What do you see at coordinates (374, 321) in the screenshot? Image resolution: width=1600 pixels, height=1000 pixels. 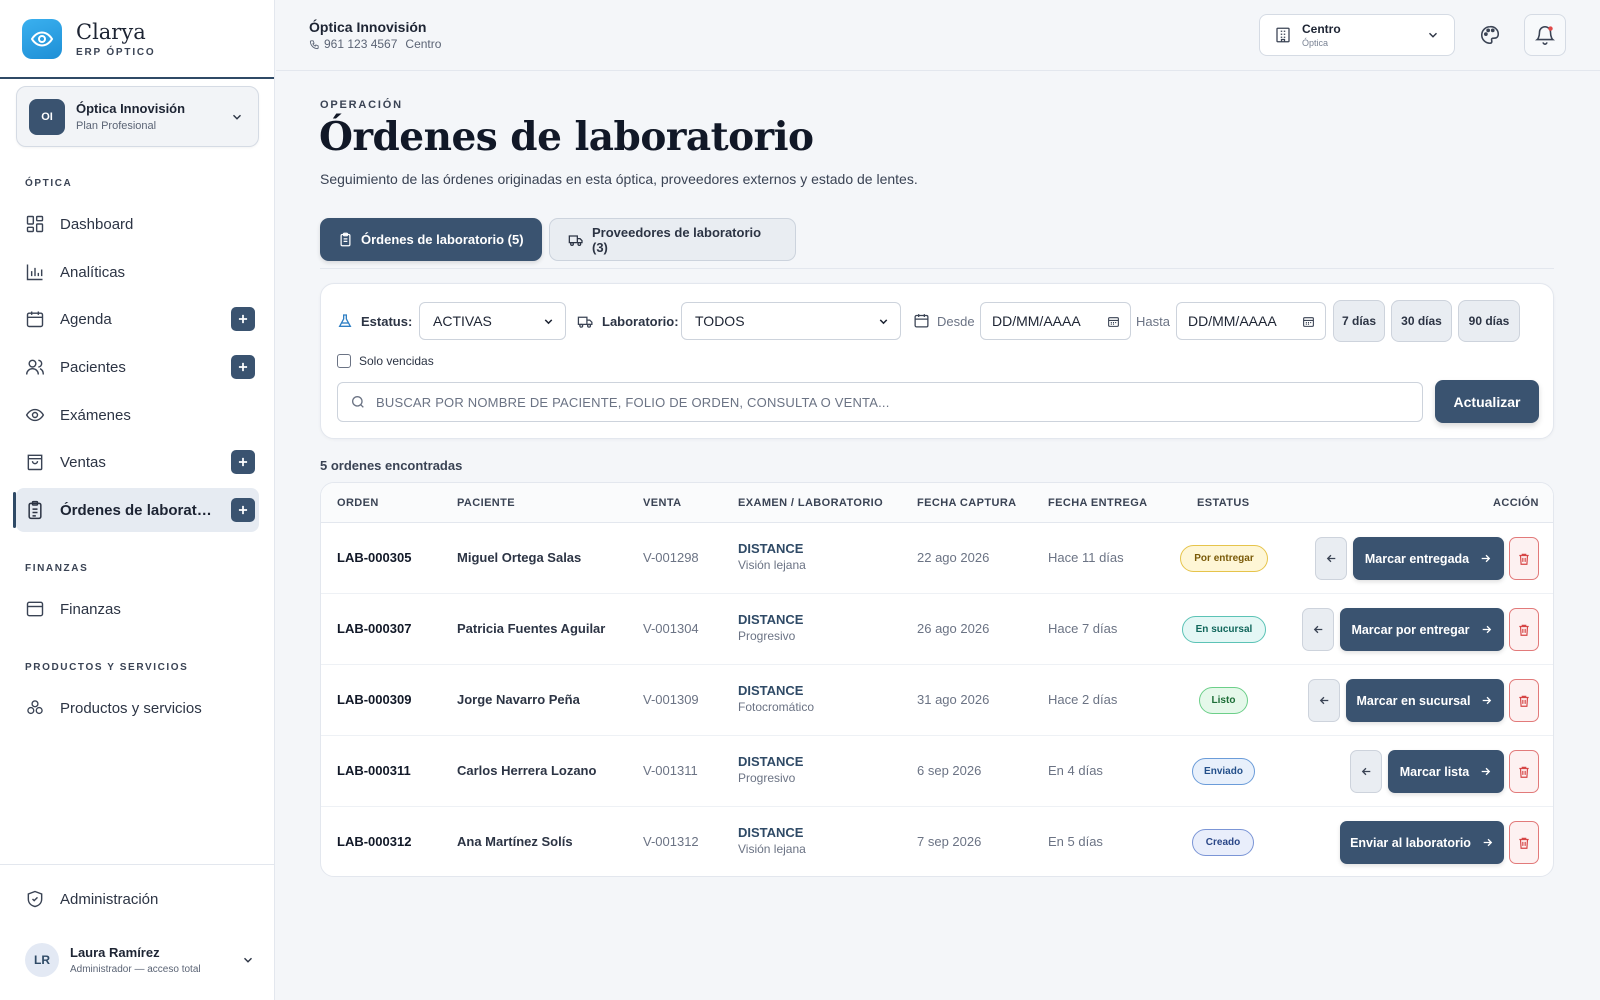 I see `status-filter-label: Estatus:` at bounding box center [374, 321].